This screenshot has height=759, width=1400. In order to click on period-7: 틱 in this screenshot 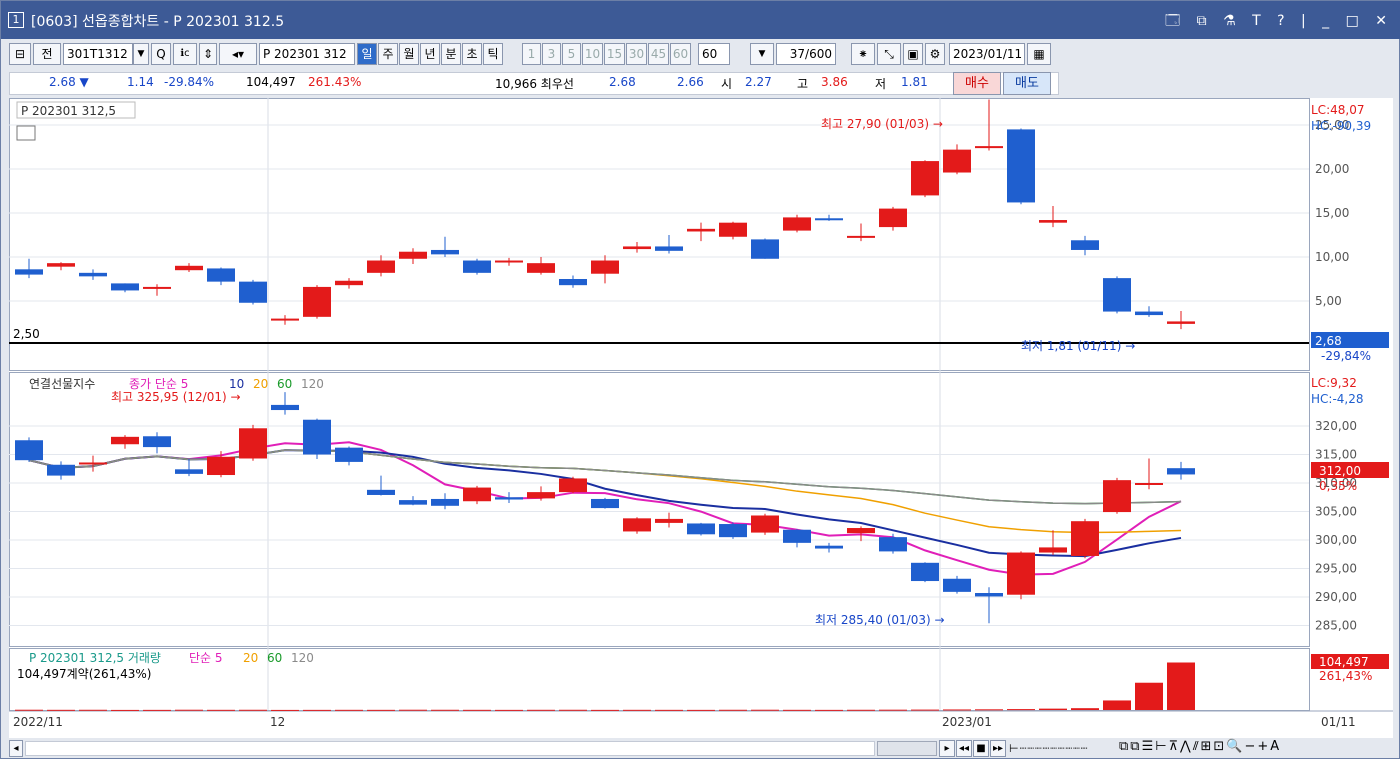, I will do `click(493, 54)`.